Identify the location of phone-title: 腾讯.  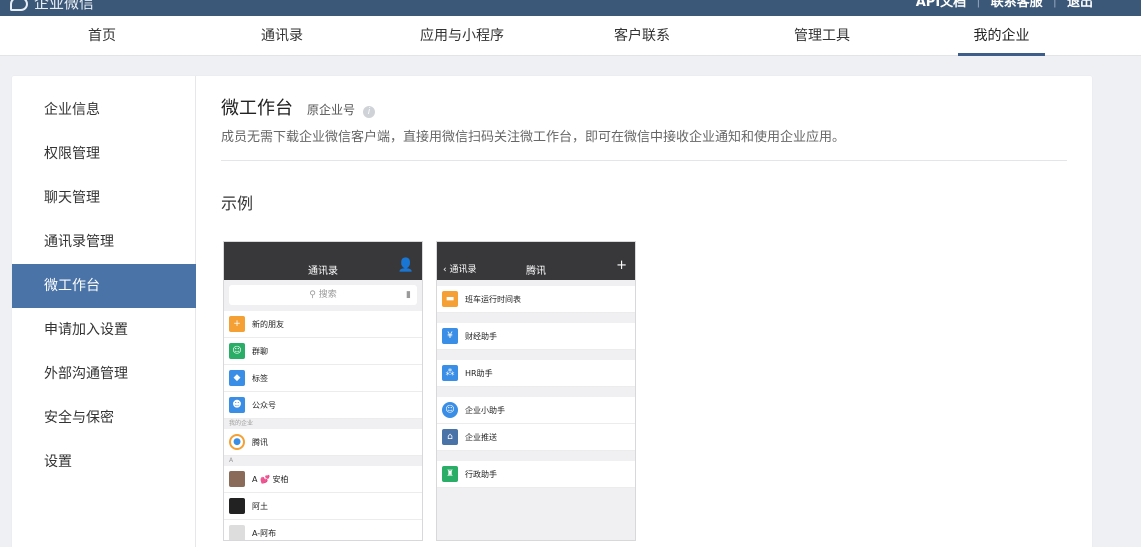
(536, 271).